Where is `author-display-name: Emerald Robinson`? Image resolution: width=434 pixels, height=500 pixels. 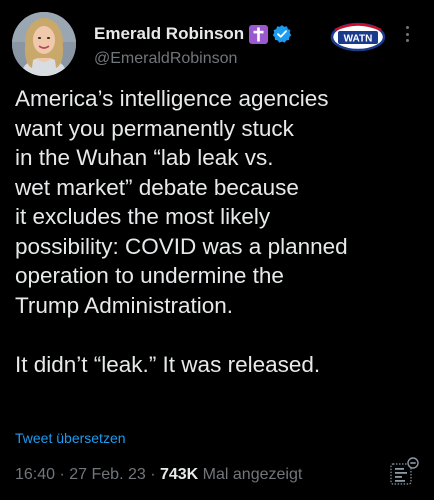
author-display-name: Emerald Robinson is located at coordinates (169, 34).